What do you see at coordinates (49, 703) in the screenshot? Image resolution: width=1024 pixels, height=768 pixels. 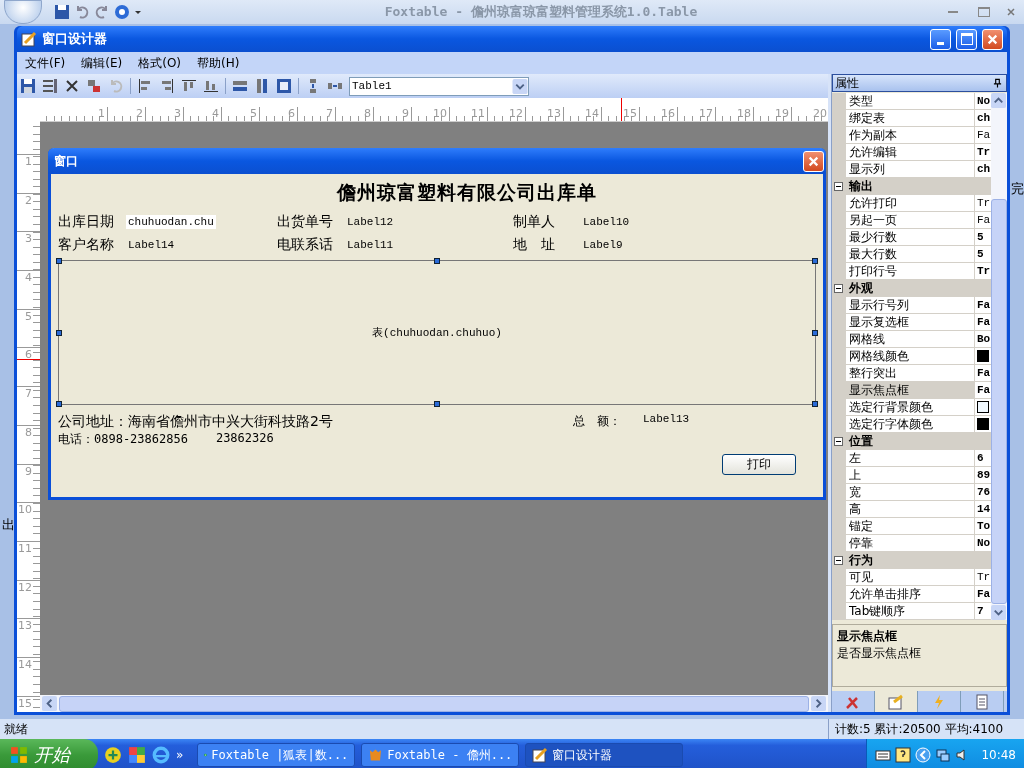 I see `scroll-left-icon` at bounding box center [49, 703].